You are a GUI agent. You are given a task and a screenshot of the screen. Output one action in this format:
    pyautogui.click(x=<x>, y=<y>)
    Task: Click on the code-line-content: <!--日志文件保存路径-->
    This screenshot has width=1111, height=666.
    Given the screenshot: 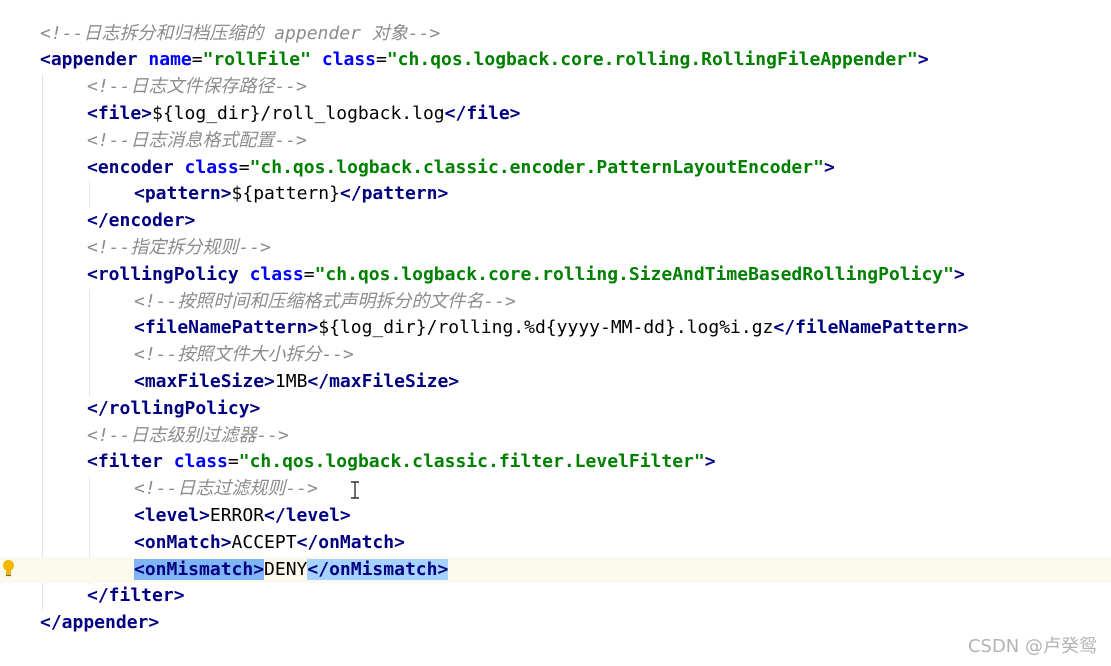 What is the action you would take?
    pyautogui.click(x=197, y=87)
    